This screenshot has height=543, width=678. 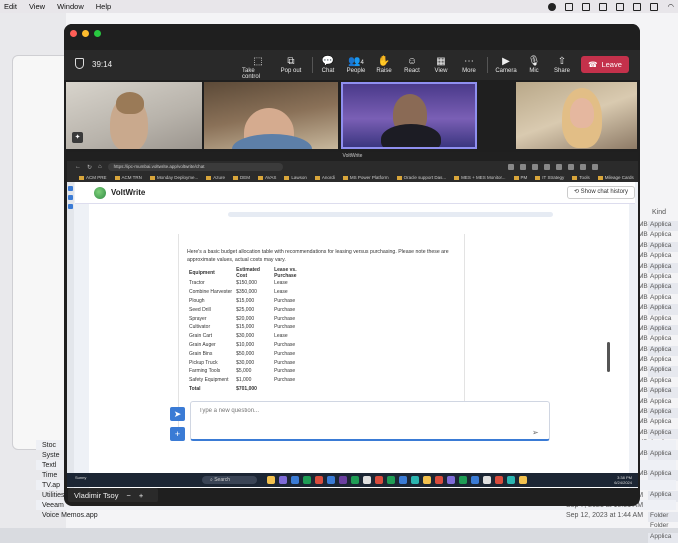 I want to click on bookmark-item: DEM, so click(x=241, y=177).